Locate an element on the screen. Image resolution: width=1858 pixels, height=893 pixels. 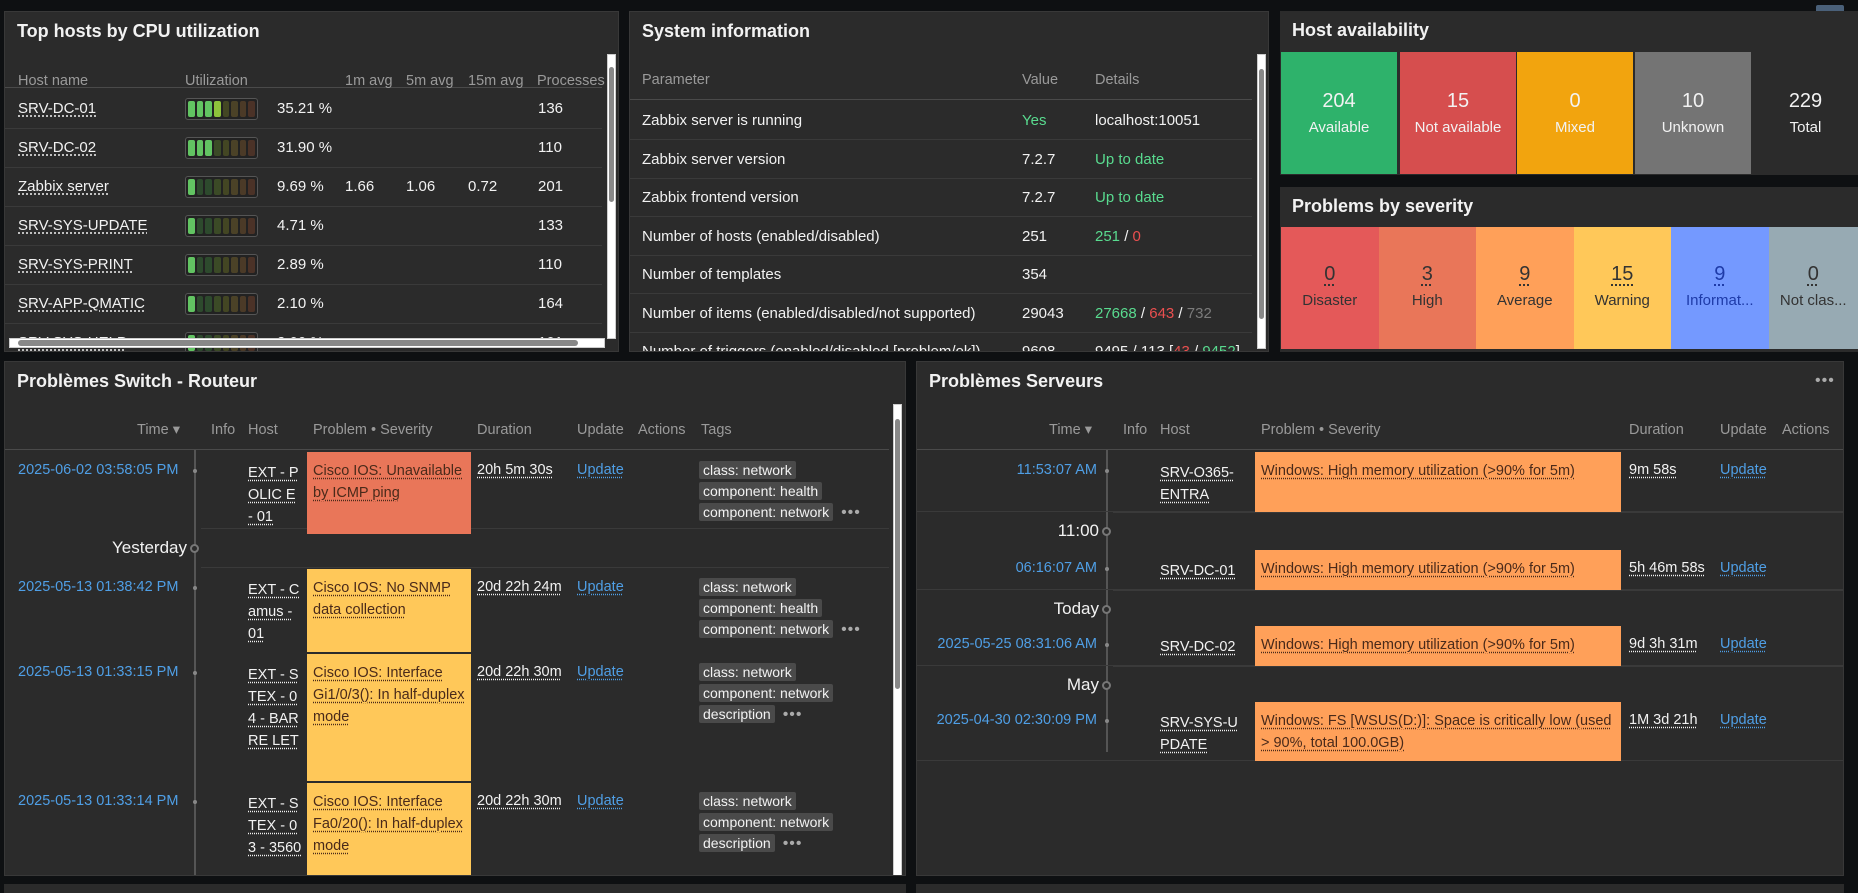
col-host-name: Host name is located at coordinates (53, 81).